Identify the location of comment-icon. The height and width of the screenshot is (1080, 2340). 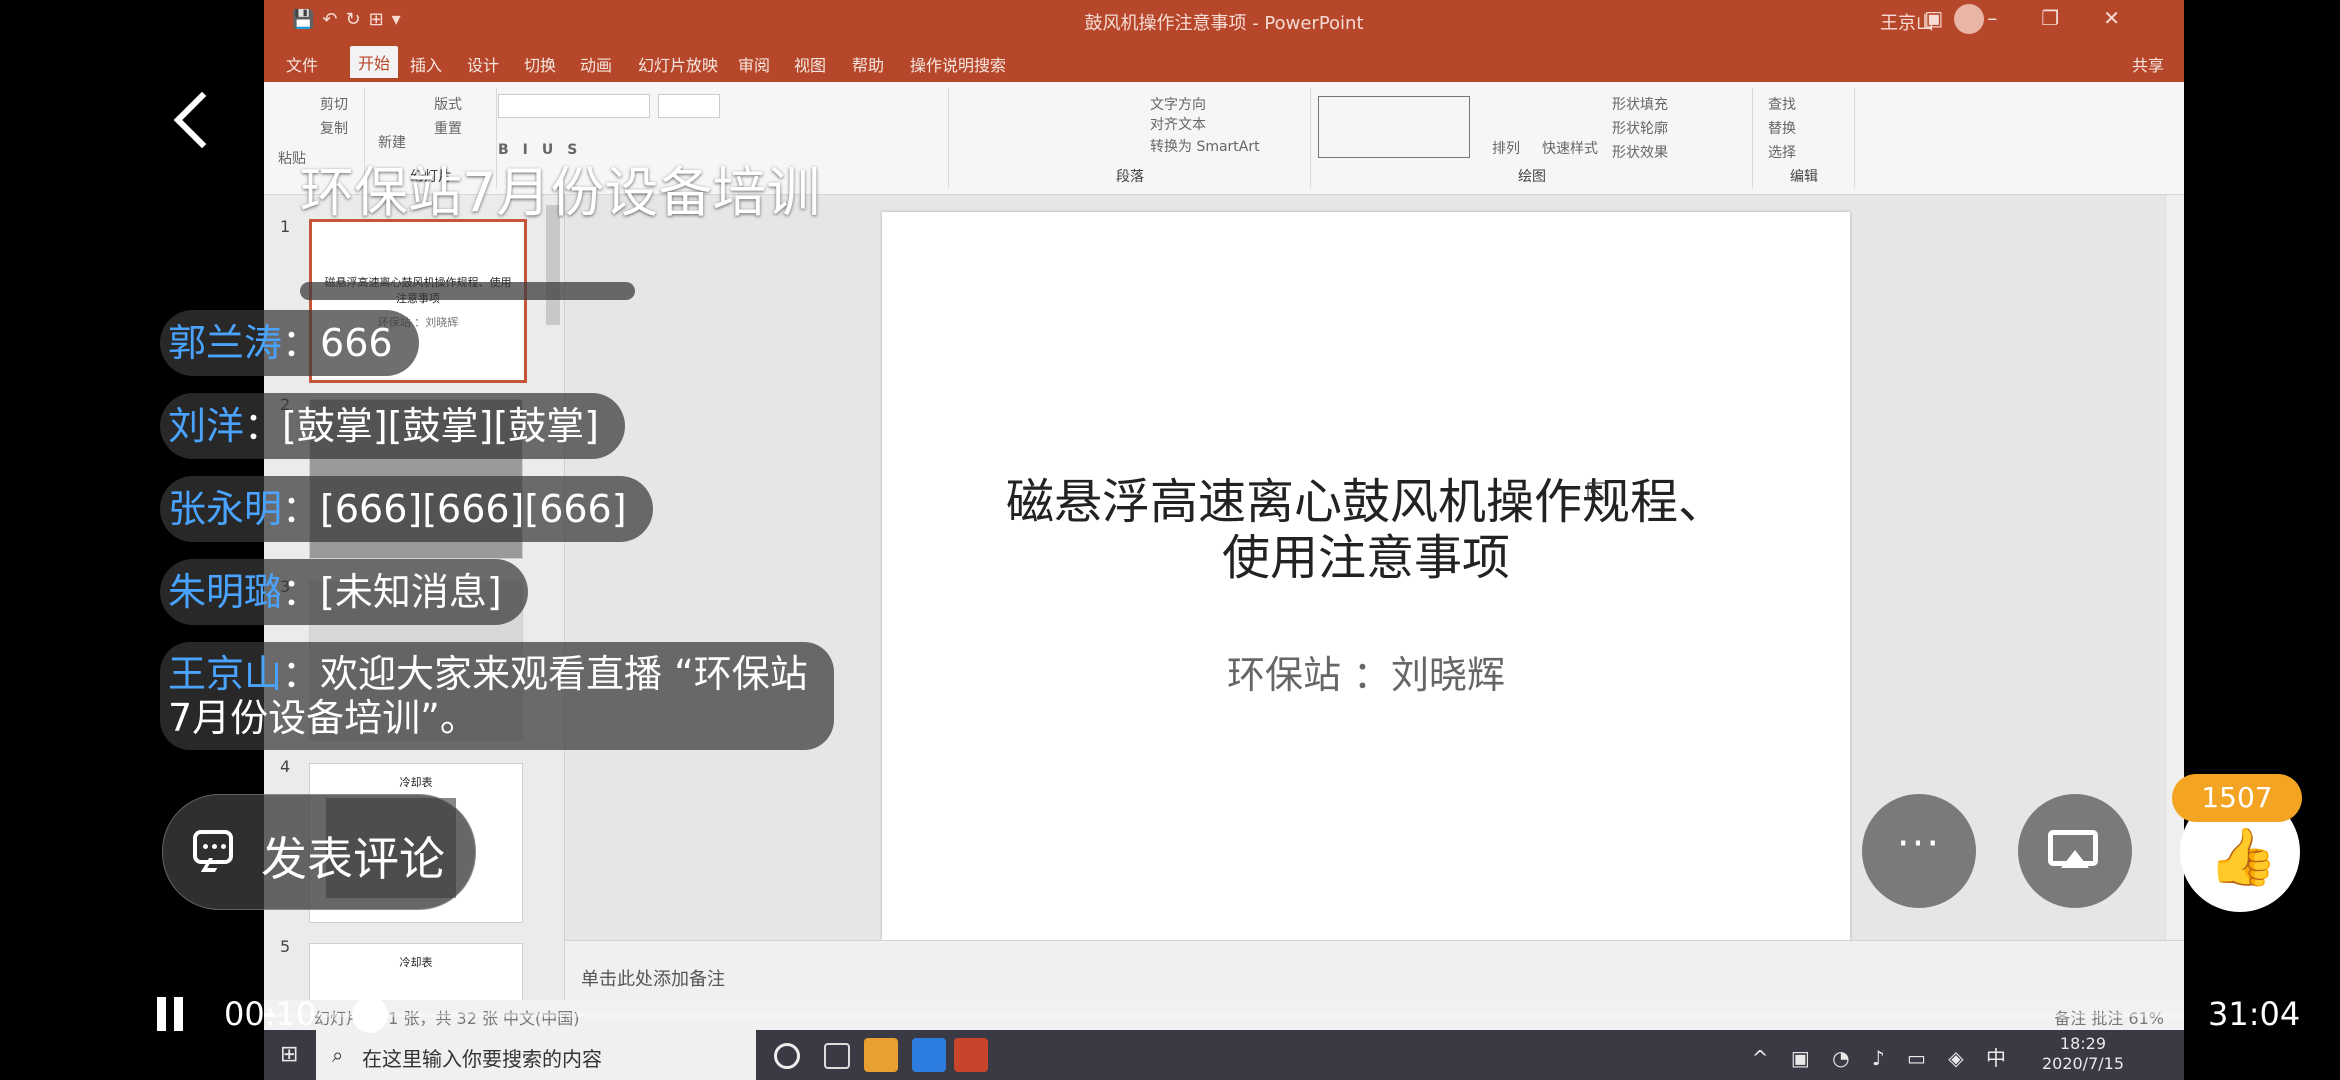
(213, 847).